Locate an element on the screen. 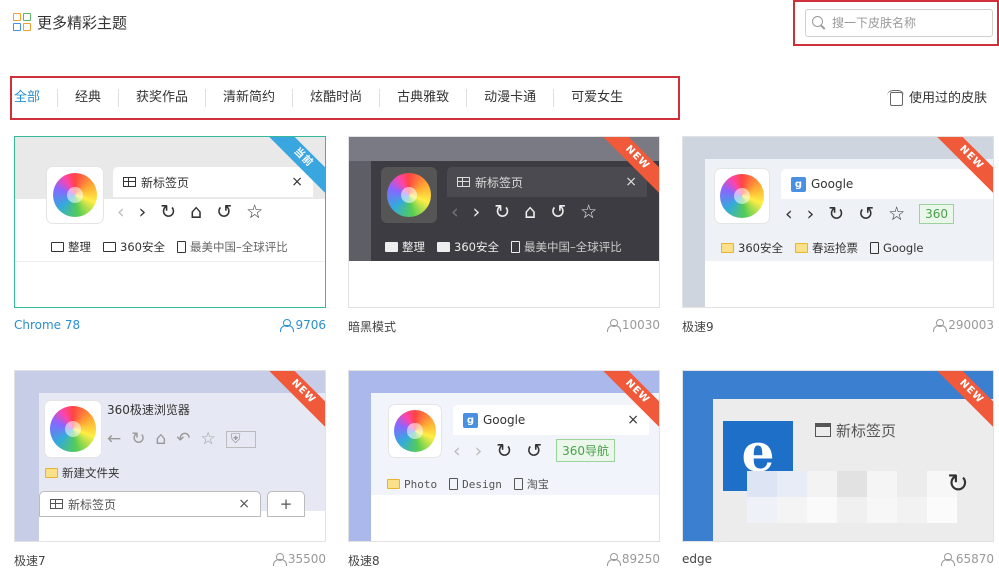  skin-preview: 360极速浏览器 ← ↻ ⌂ ↶ ☆ ⛨ 新建文件夹 新标签页 × + NEW is located at coordinates (170, 456).